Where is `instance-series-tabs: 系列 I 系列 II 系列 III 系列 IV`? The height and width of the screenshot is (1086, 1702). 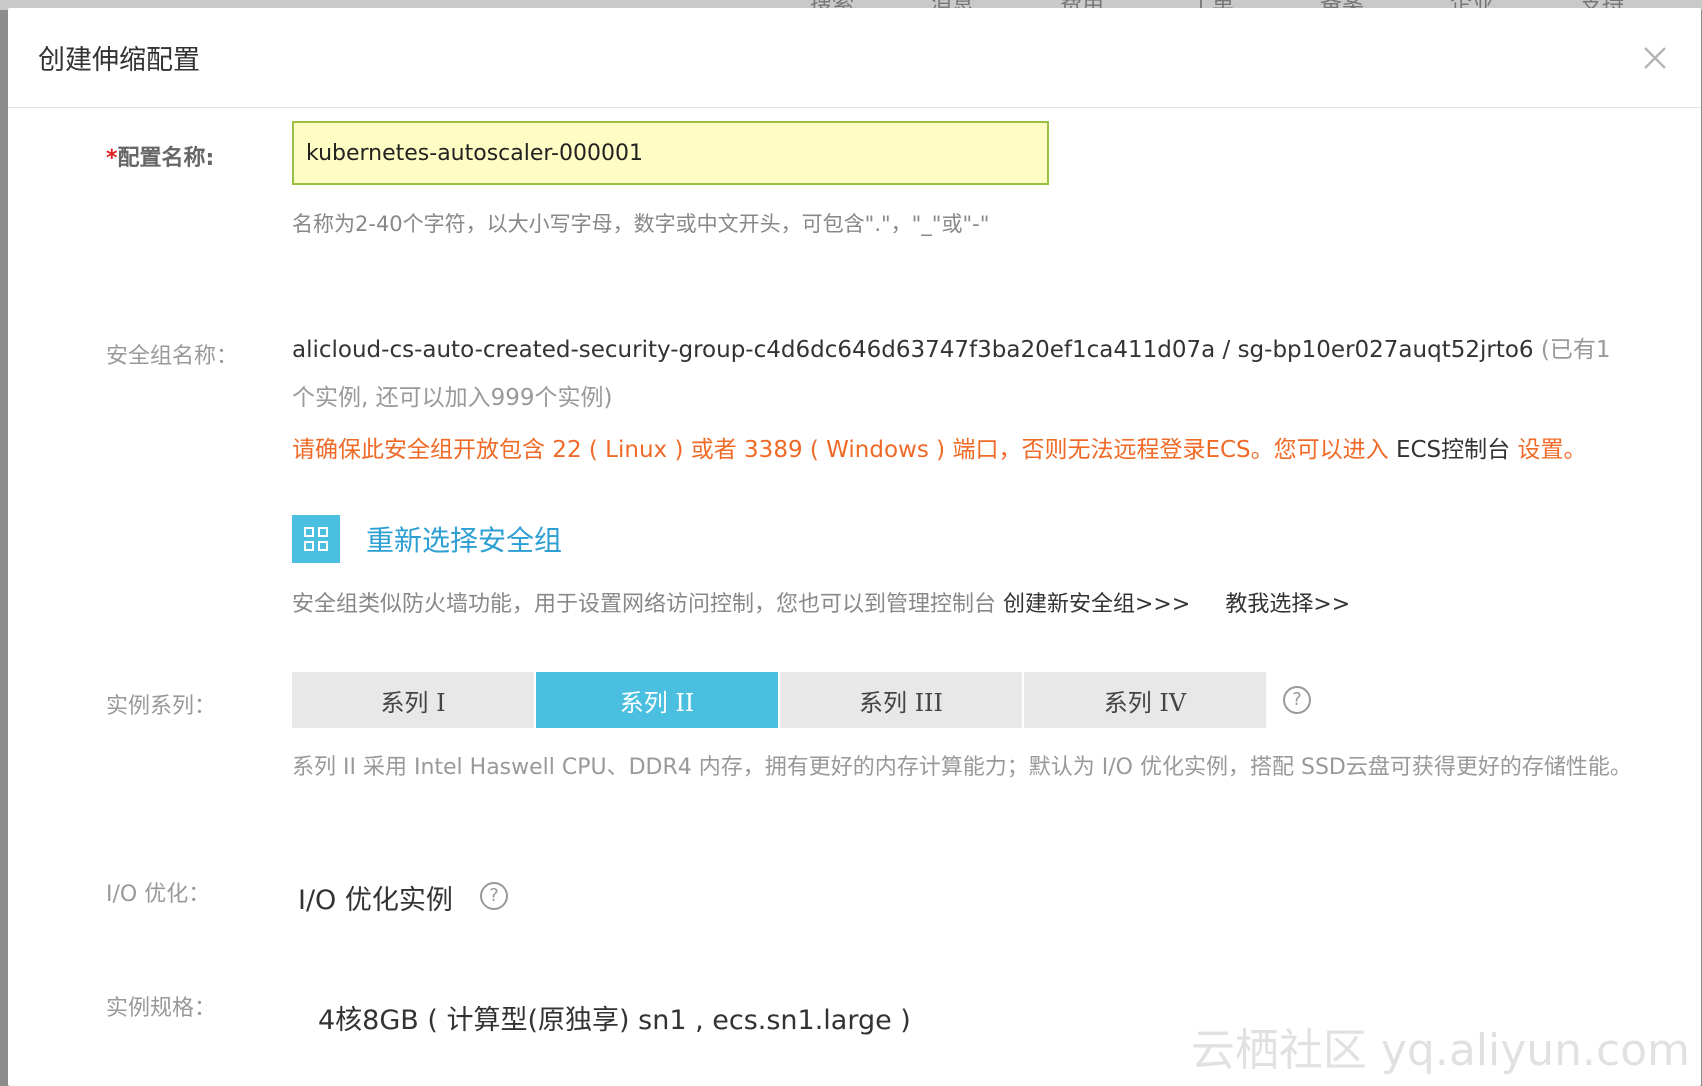
instance-series-tabs: 系列 I 系列 II 系列 III 系列 IV is located at coordinates (780, 700).